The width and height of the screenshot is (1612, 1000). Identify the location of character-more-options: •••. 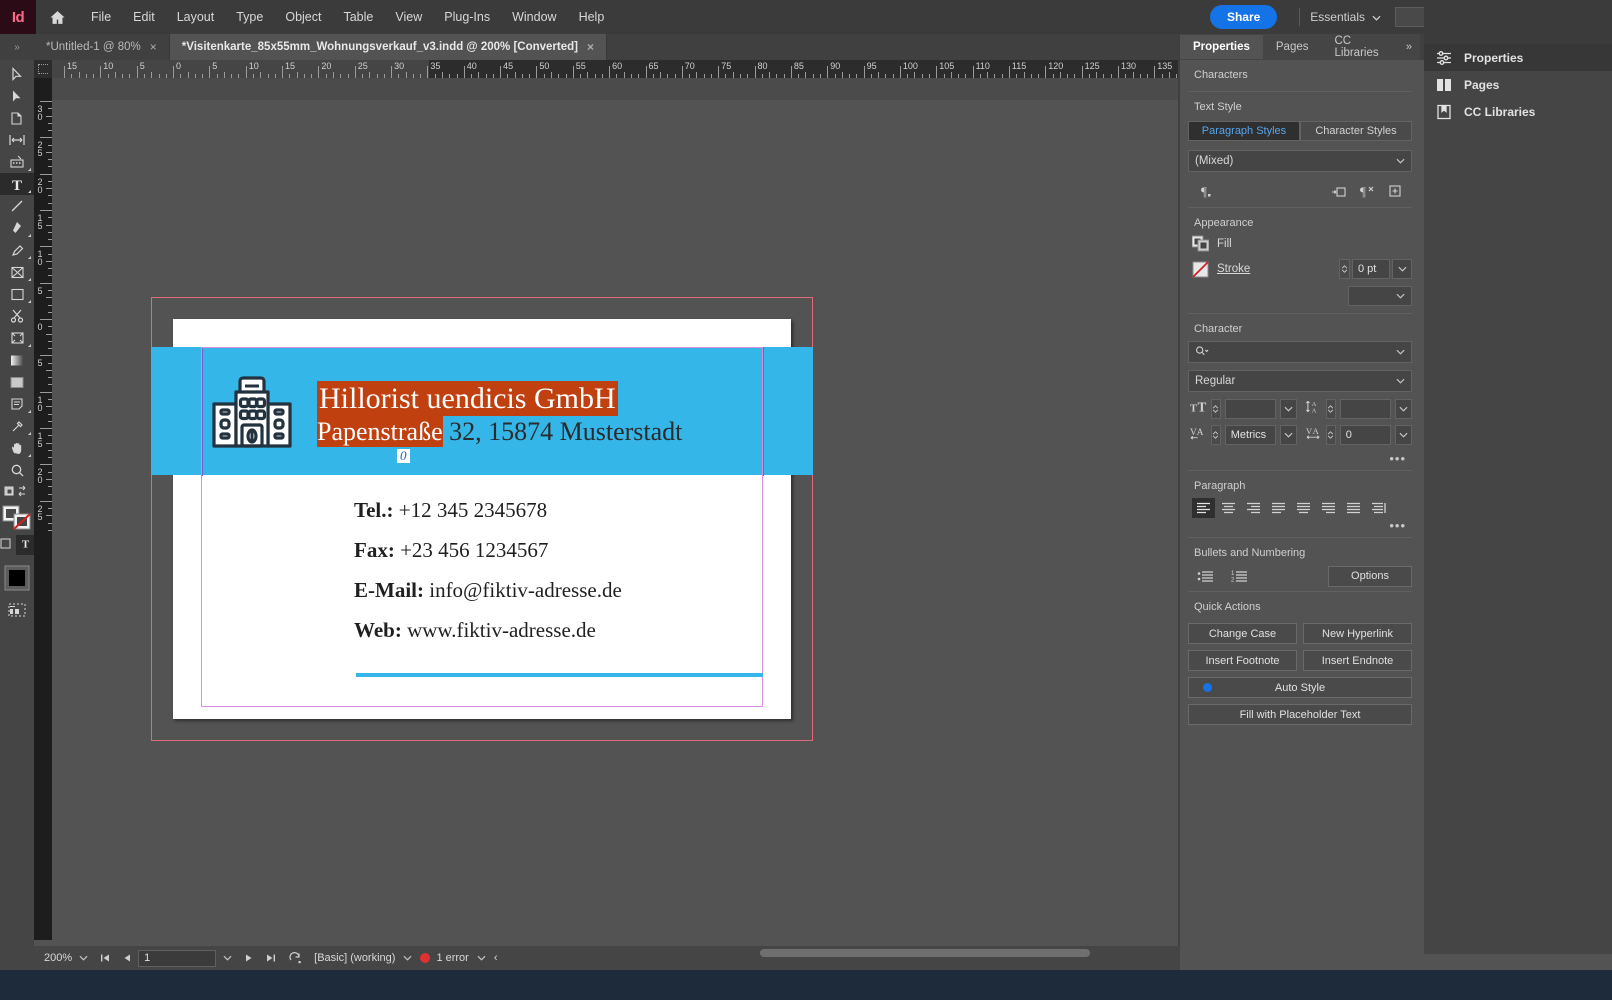
(1300, 458).